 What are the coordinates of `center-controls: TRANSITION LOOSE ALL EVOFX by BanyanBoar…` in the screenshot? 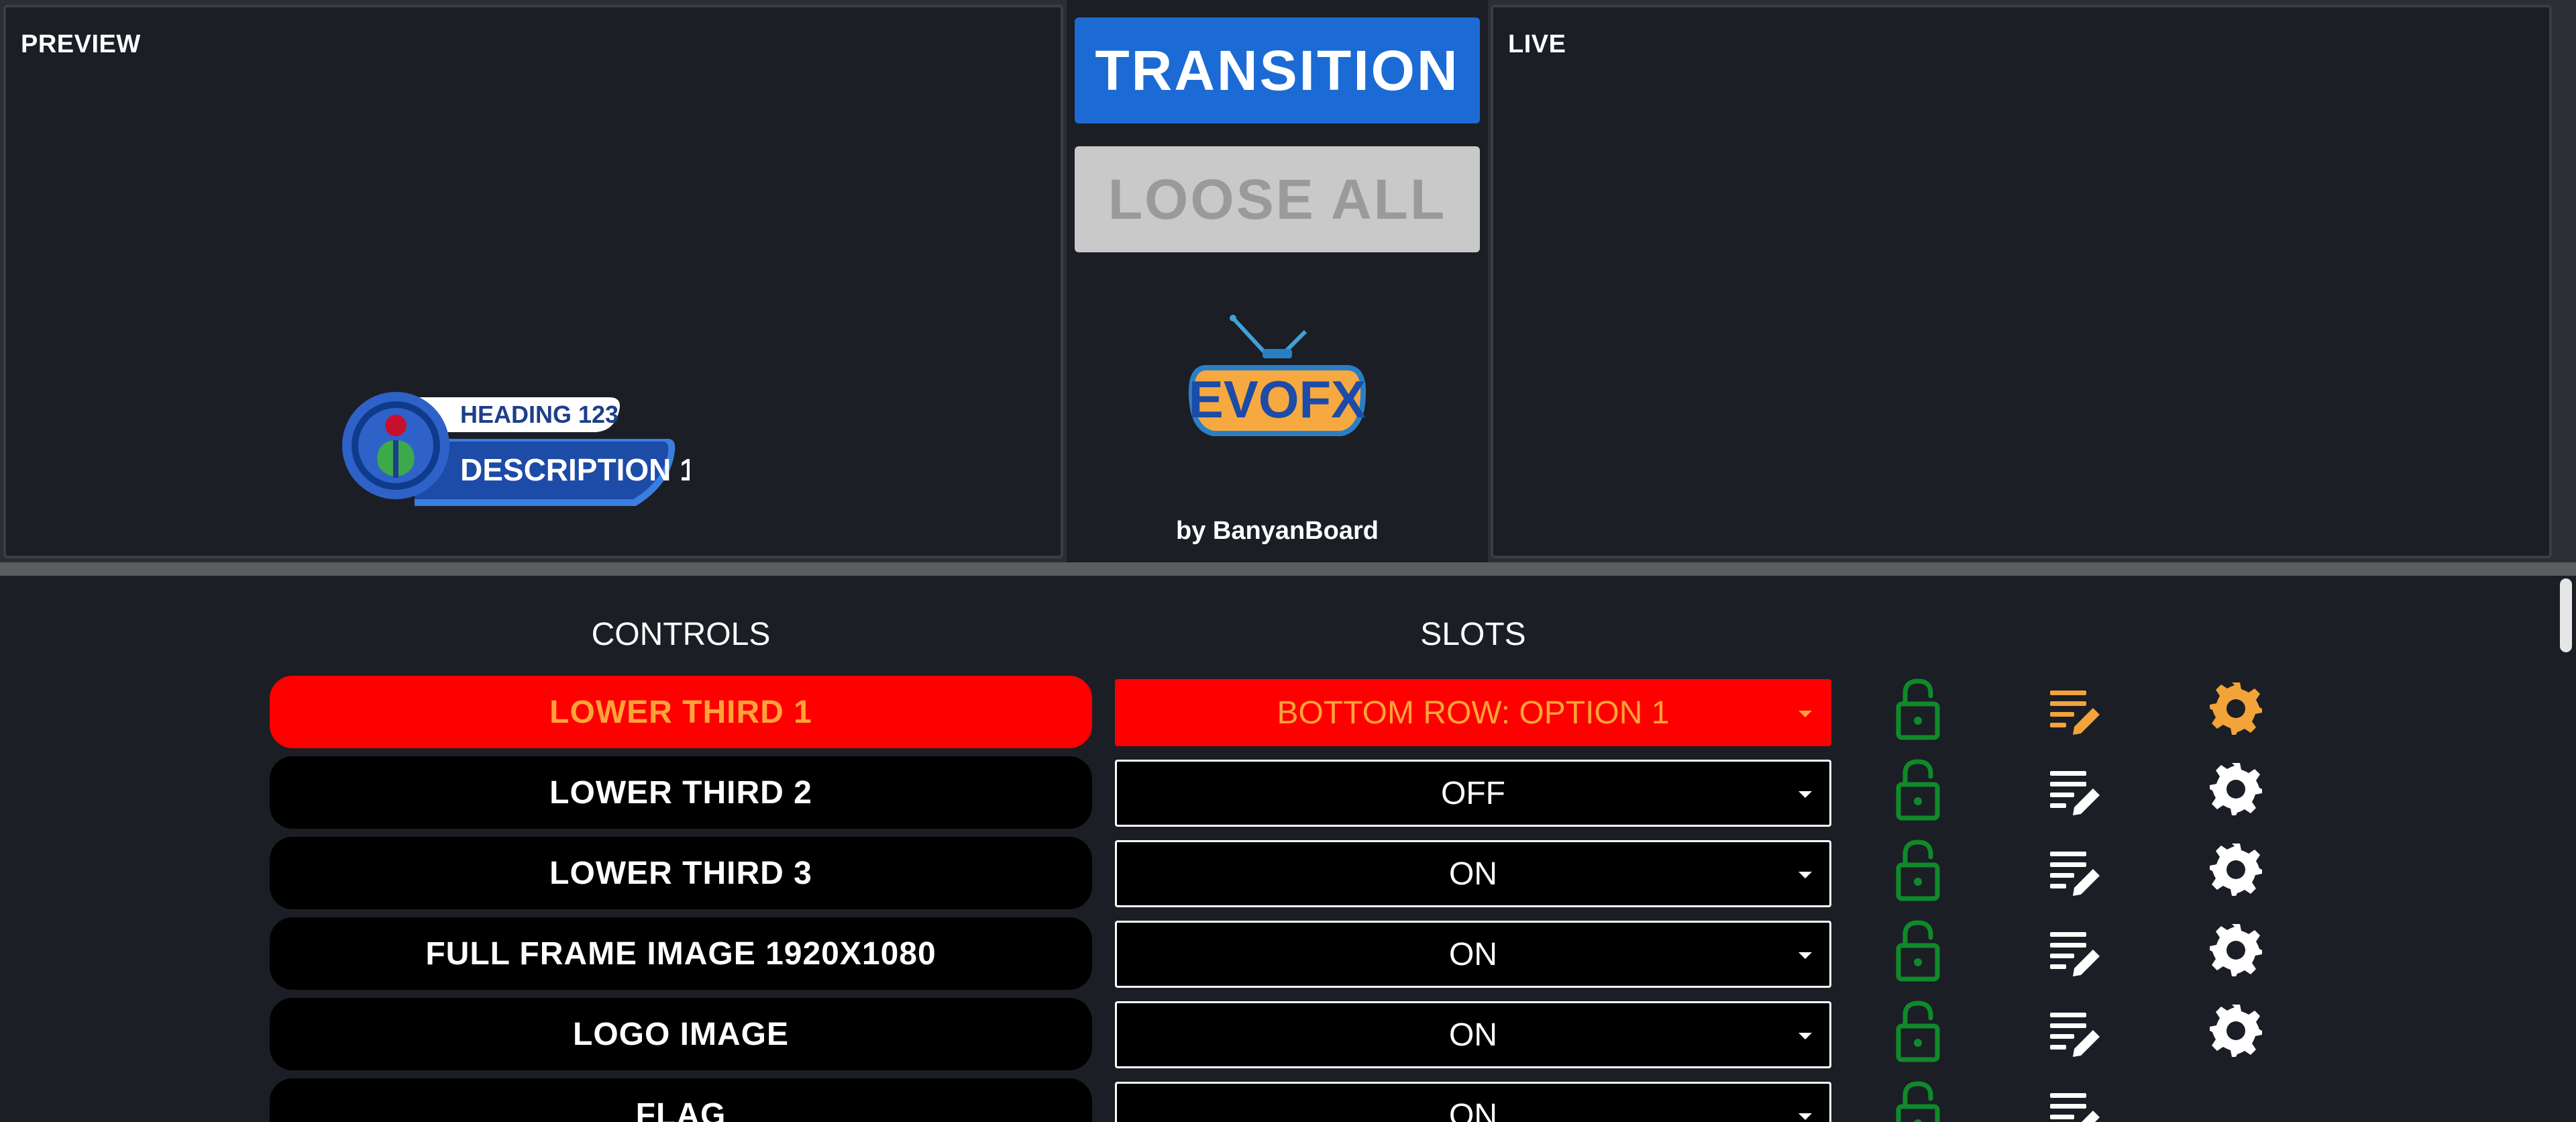 It's located at (1277, 281).